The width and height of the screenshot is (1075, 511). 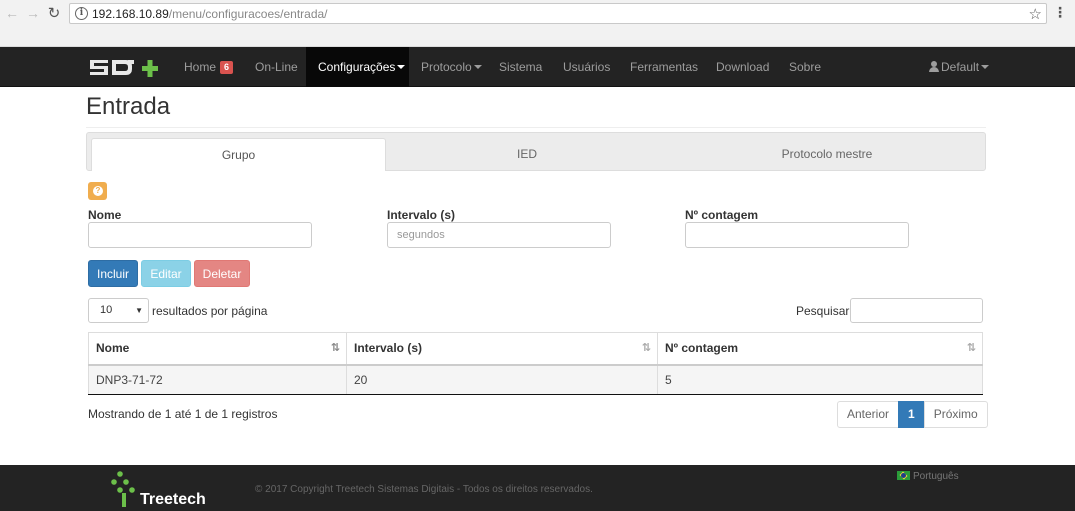 What do you see at coordinates (227, 67) in the screenshot?
I see `notification-badge: 6` at bounding box center [227, 67].